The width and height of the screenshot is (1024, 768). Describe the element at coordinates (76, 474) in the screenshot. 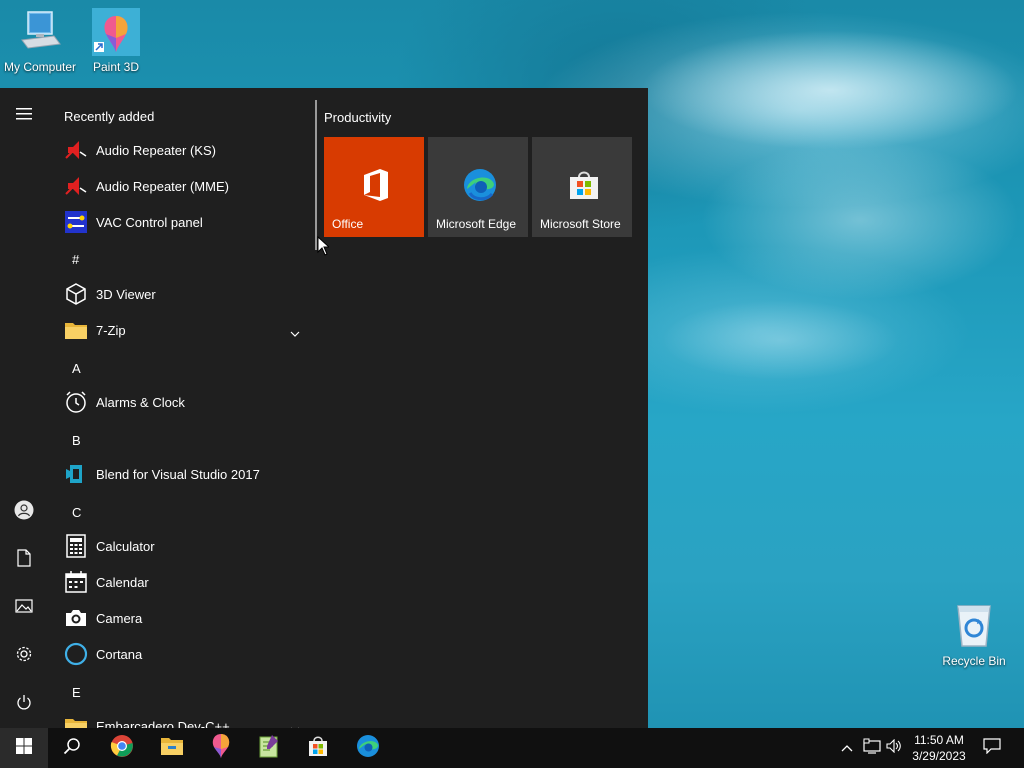

I see `blend-icon` at that location.